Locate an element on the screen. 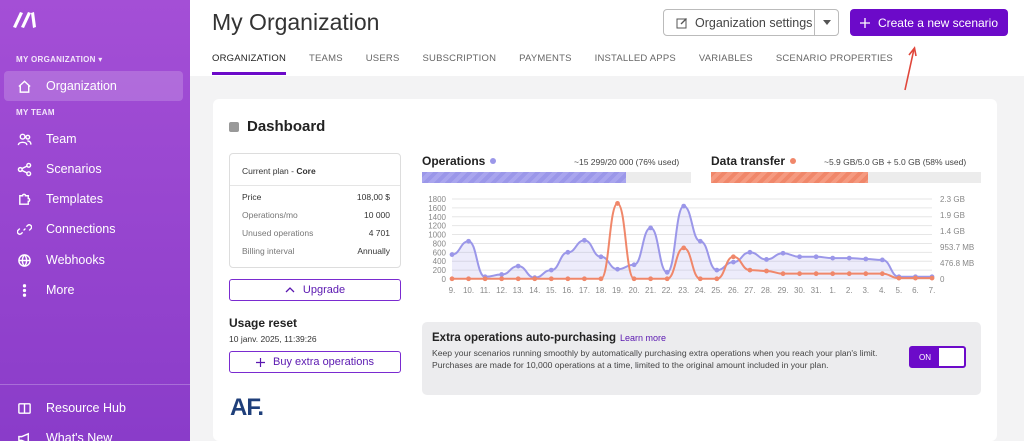  sidebar-item-more: More is located at coordinates (93, 290).